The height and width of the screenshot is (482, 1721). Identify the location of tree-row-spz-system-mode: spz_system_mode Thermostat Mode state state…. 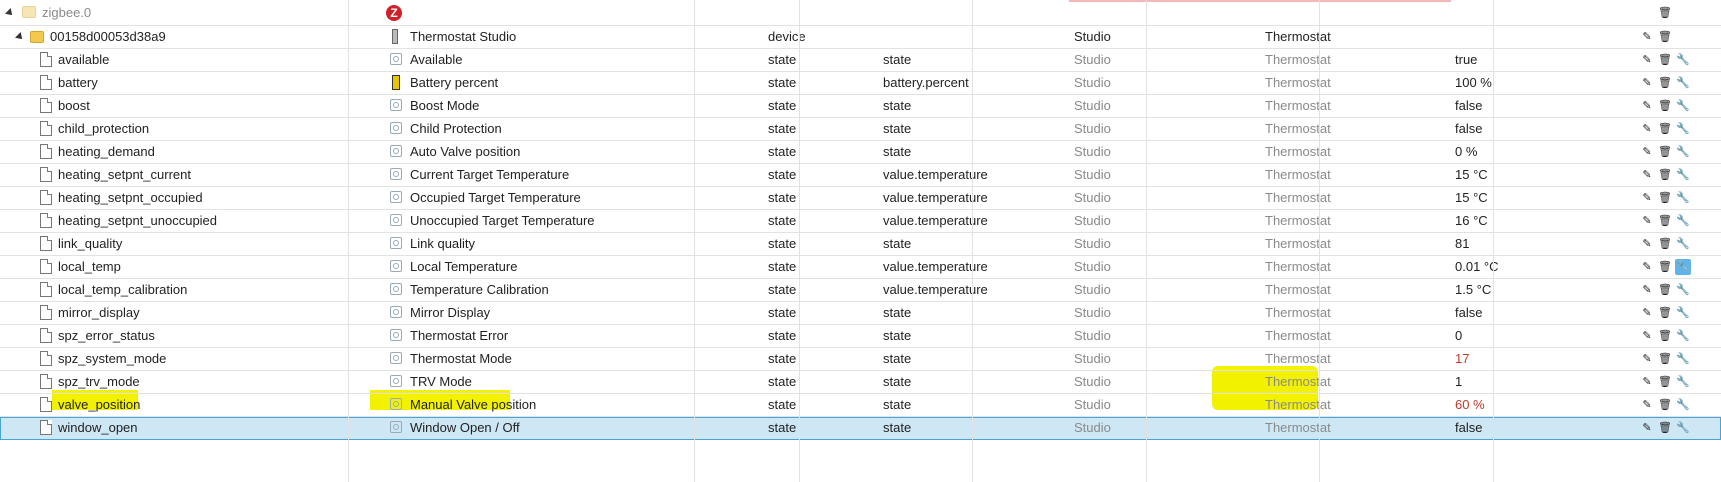
(860, 359).